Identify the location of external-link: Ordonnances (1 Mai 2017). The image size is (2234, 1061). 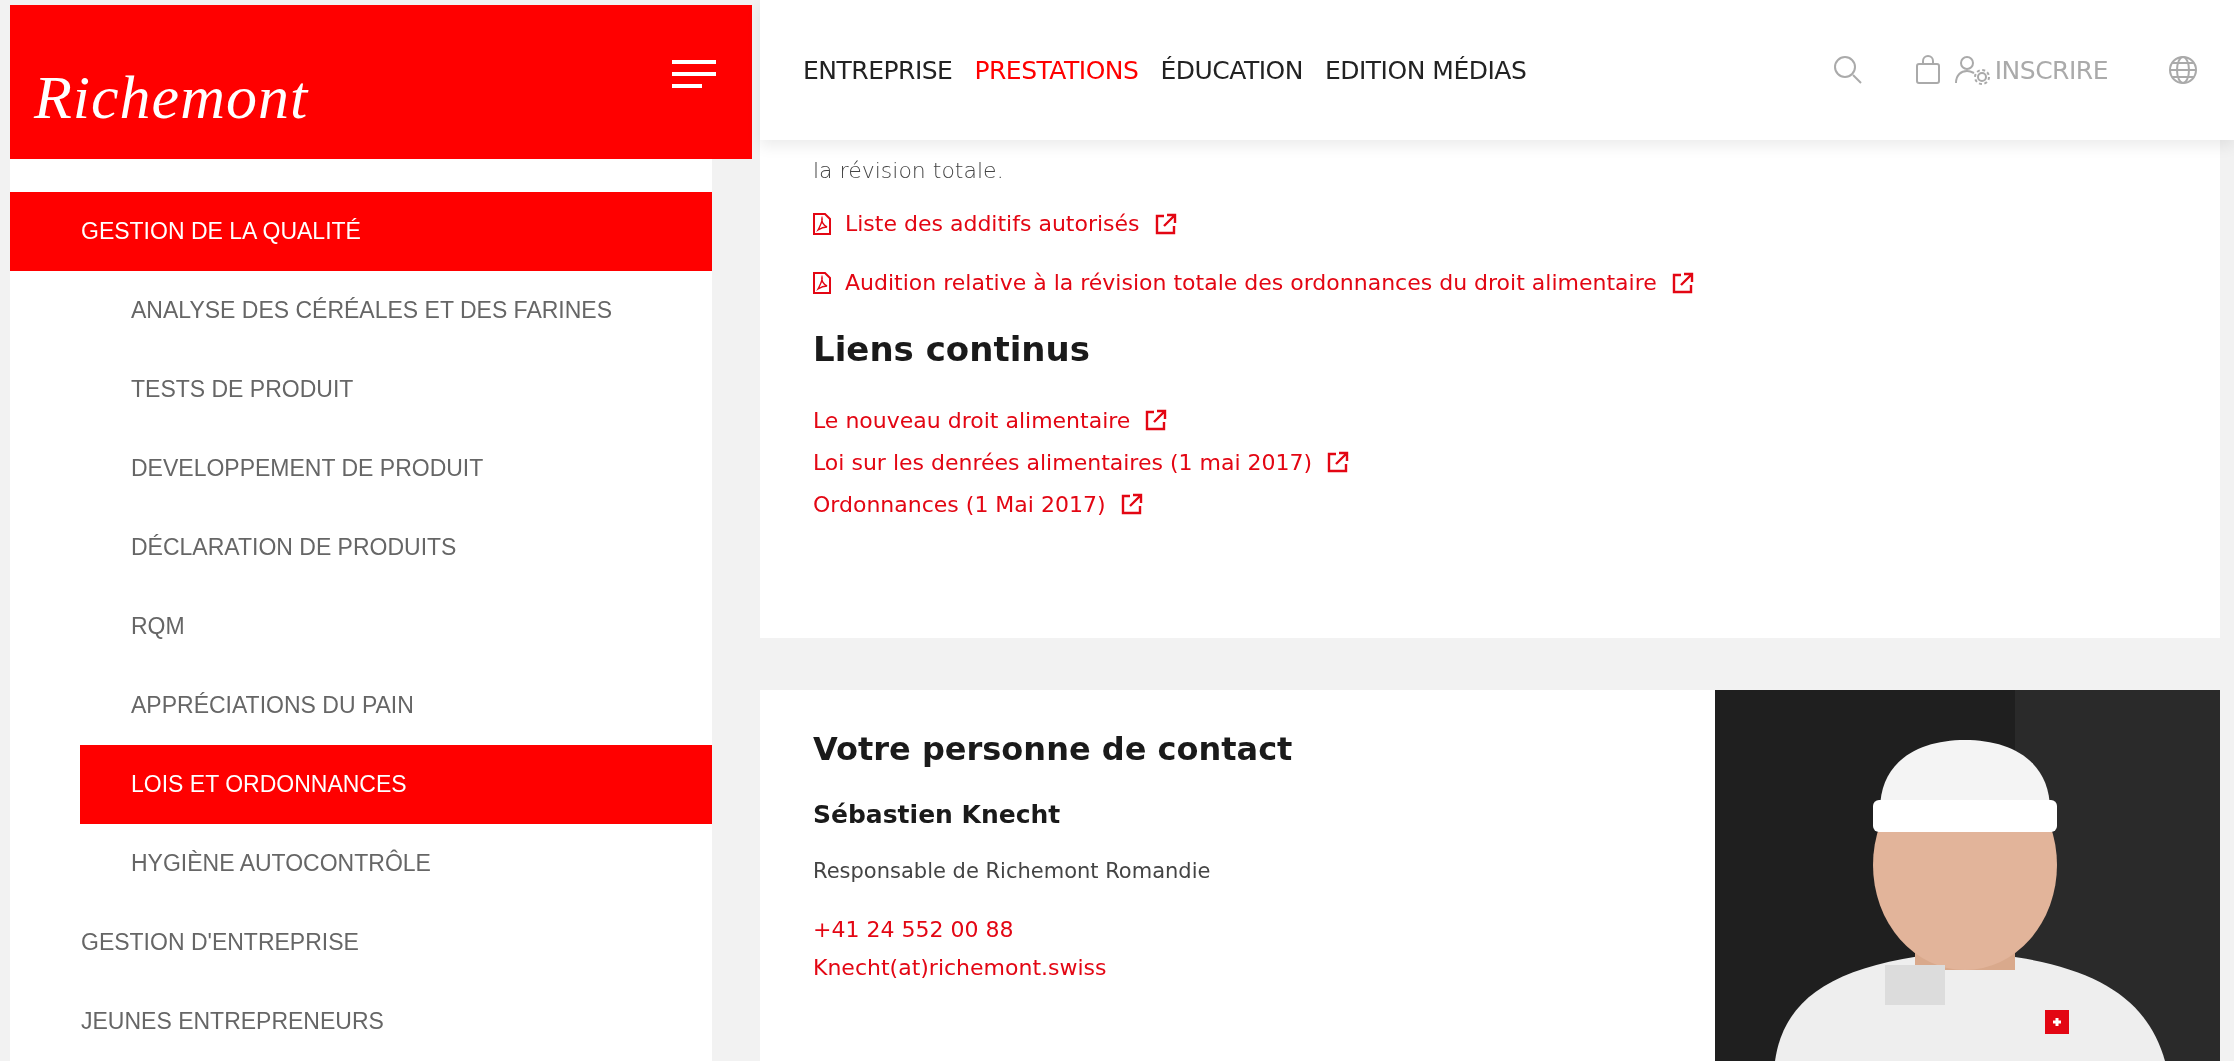
(1490, 504).